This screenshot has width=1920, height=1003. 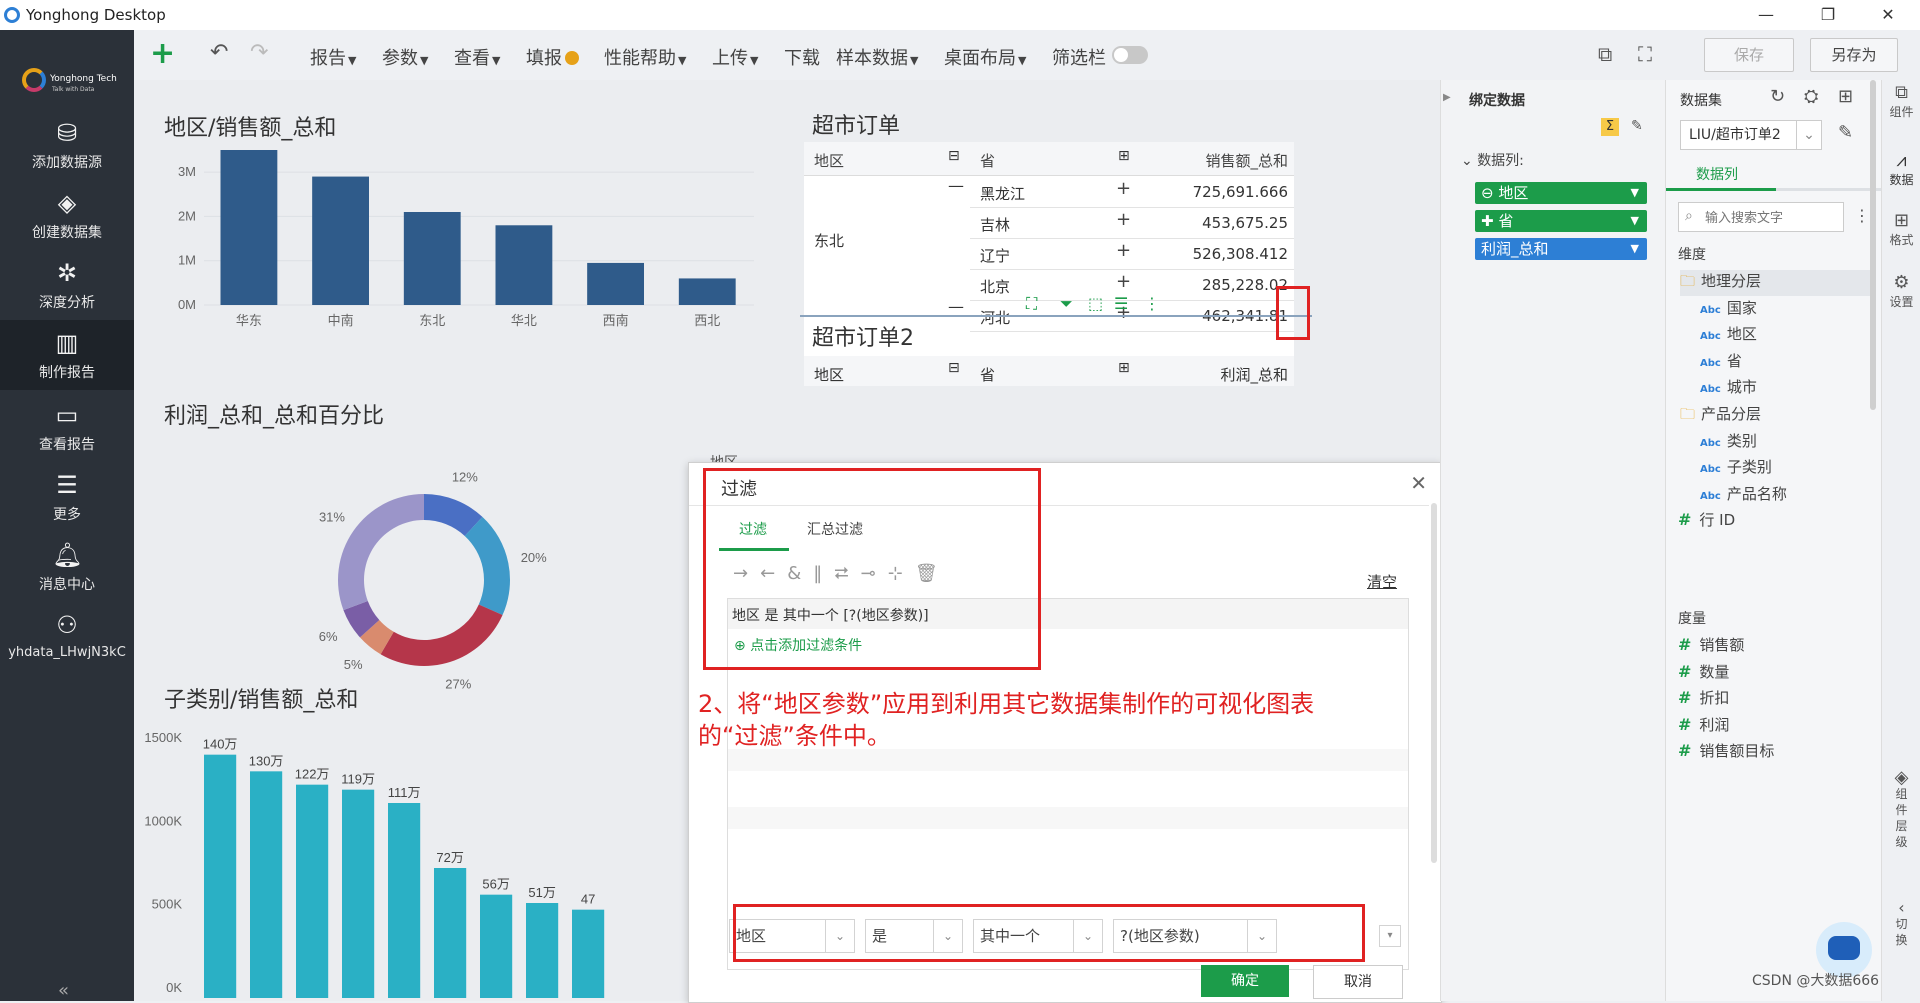 I want to click on more-options-icon: ▾, so click(x=1390, y=936).